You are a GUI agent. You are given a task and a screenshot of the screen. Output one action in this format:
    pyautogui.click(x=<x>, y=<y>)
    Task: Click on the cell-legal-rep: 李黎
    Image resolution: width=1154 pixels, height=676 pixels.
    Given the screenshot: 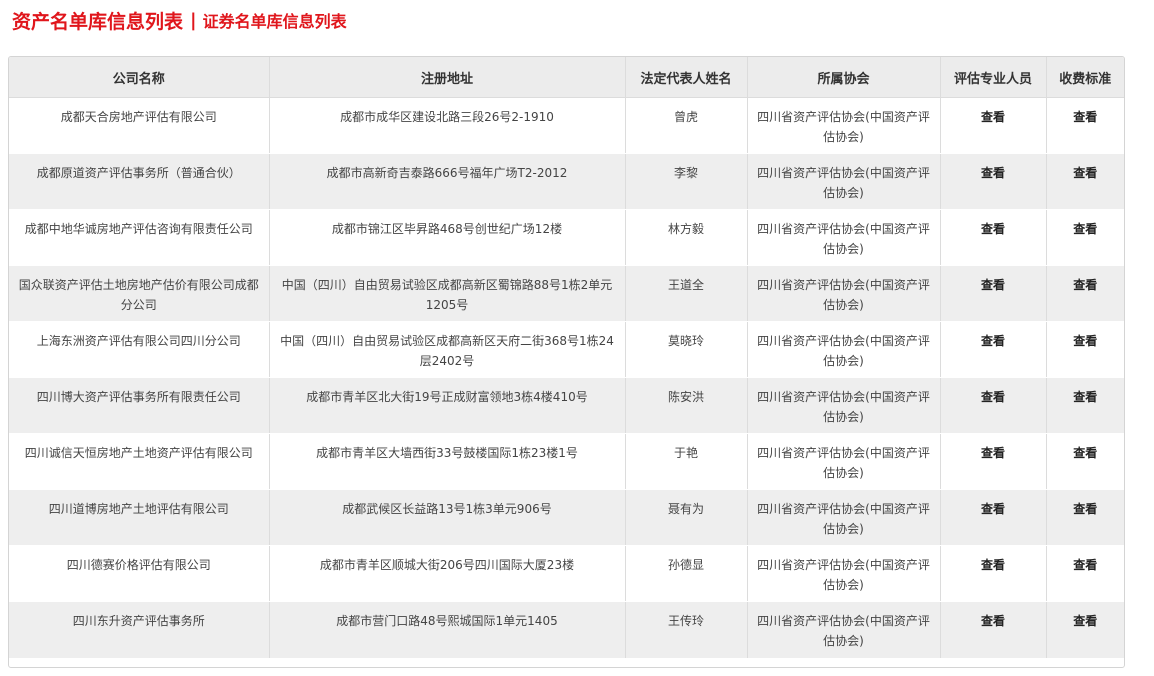 What is the action you would take?
    pyautogui.click(x=686, y=181)
    